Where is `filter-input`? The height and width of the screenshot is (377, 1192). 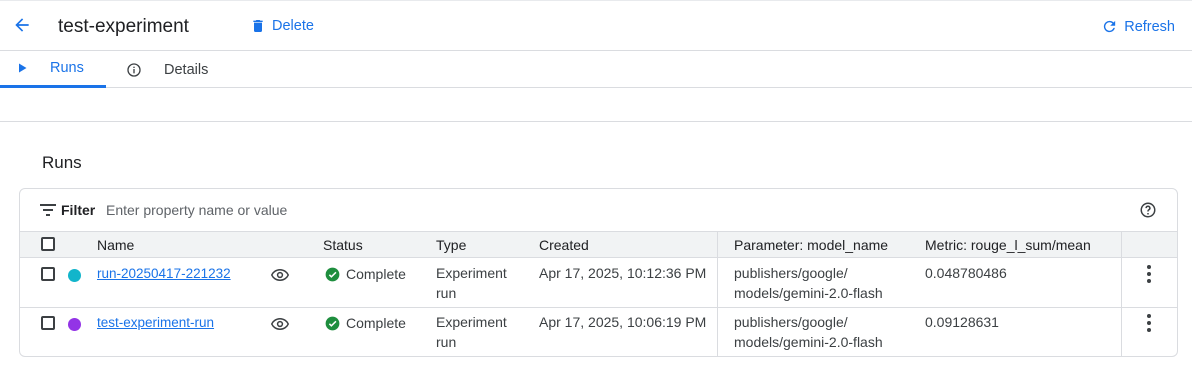
filter-input is located at coordinates (406, 210).